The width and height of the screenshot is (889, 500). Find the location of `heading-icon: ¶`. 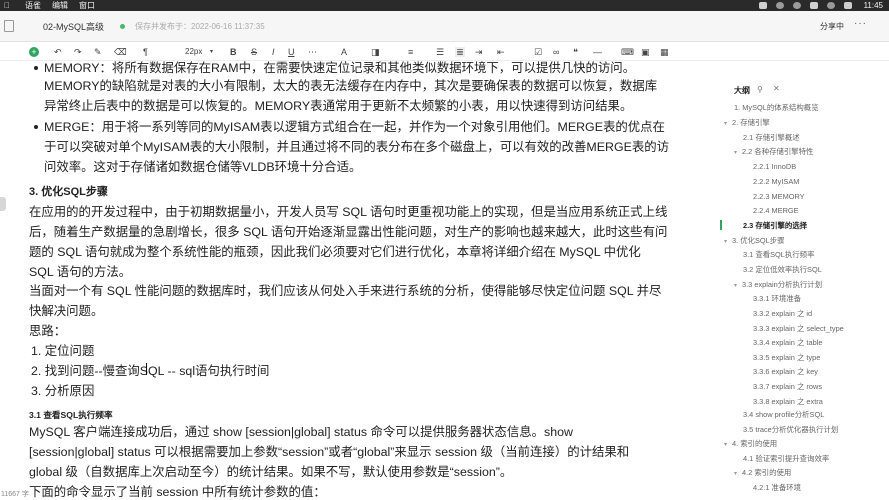

heading-icon: ¶ is located at coordinates (145, 52).